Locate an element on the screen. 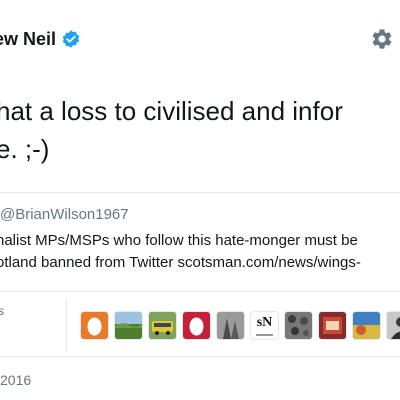 The width and height of the screenshot is (400, 400). liker-avatars: sN is located at coordinates (240, 325).